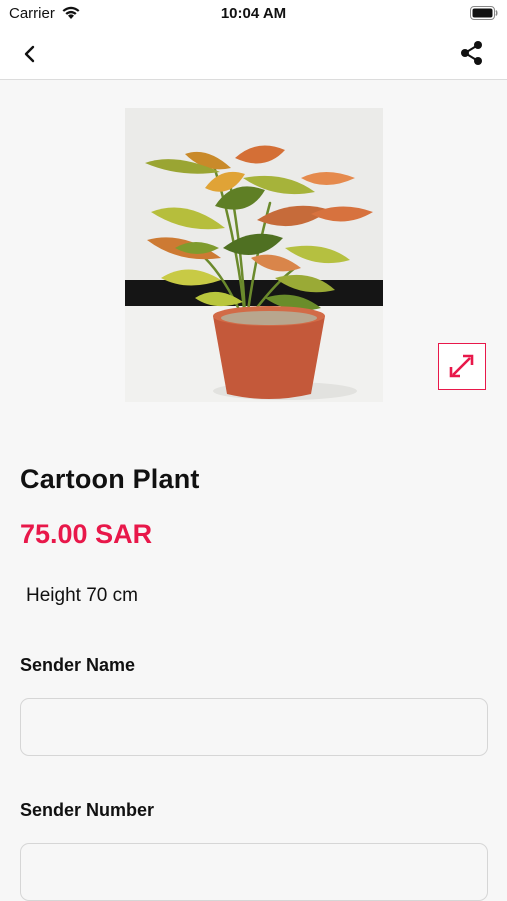 The width and height of the screenshot is (507, 901). Describe the element at coordinates (254, 727) in the screenshot. I see `sender-name-input` at that location.